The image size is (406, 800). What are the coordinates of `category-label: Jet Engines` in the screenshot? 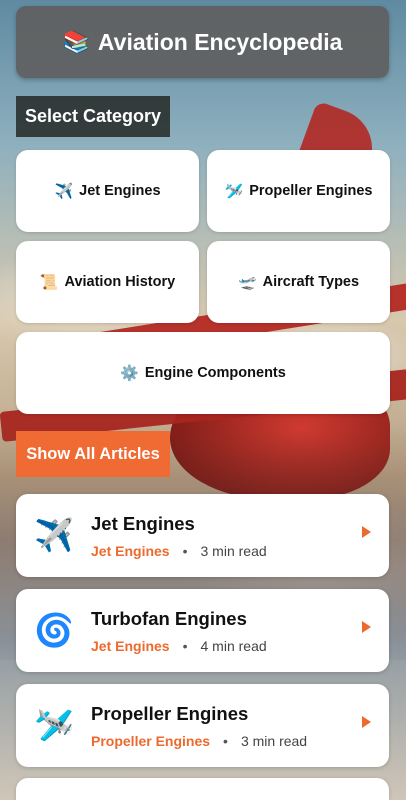 It's located at (120, 191).